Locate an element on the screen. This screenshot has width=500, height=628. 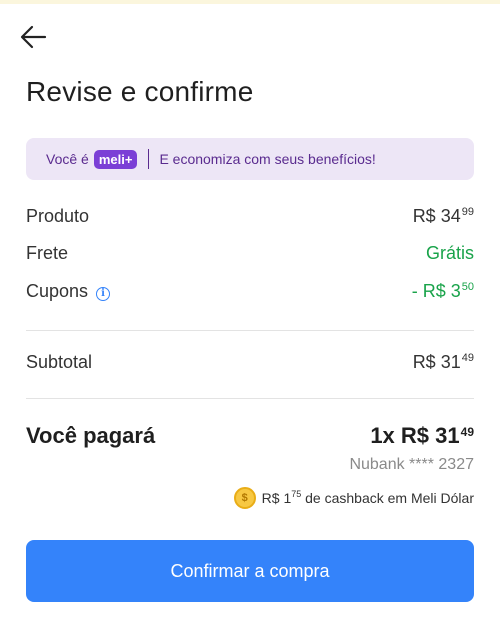
cupons-int: 3 is located at coordinates (455, 291).